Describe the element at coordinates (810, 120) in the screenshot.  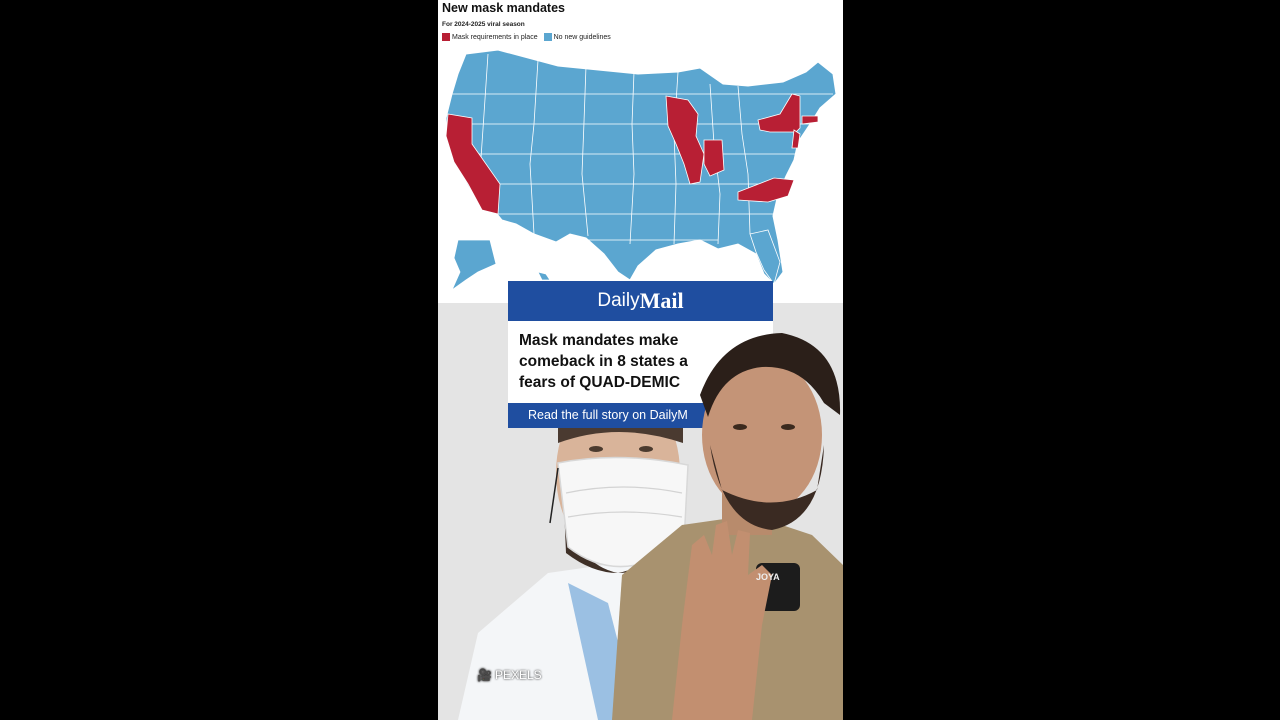
I see `state-massachusetts` at that location.